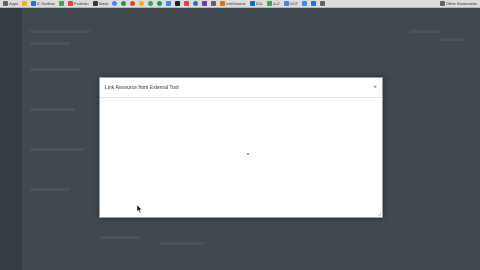 The height and width of the screenshot is (270, 480). I want to click on dialog-title: Link Resource from External Tool, so click(142, 87).